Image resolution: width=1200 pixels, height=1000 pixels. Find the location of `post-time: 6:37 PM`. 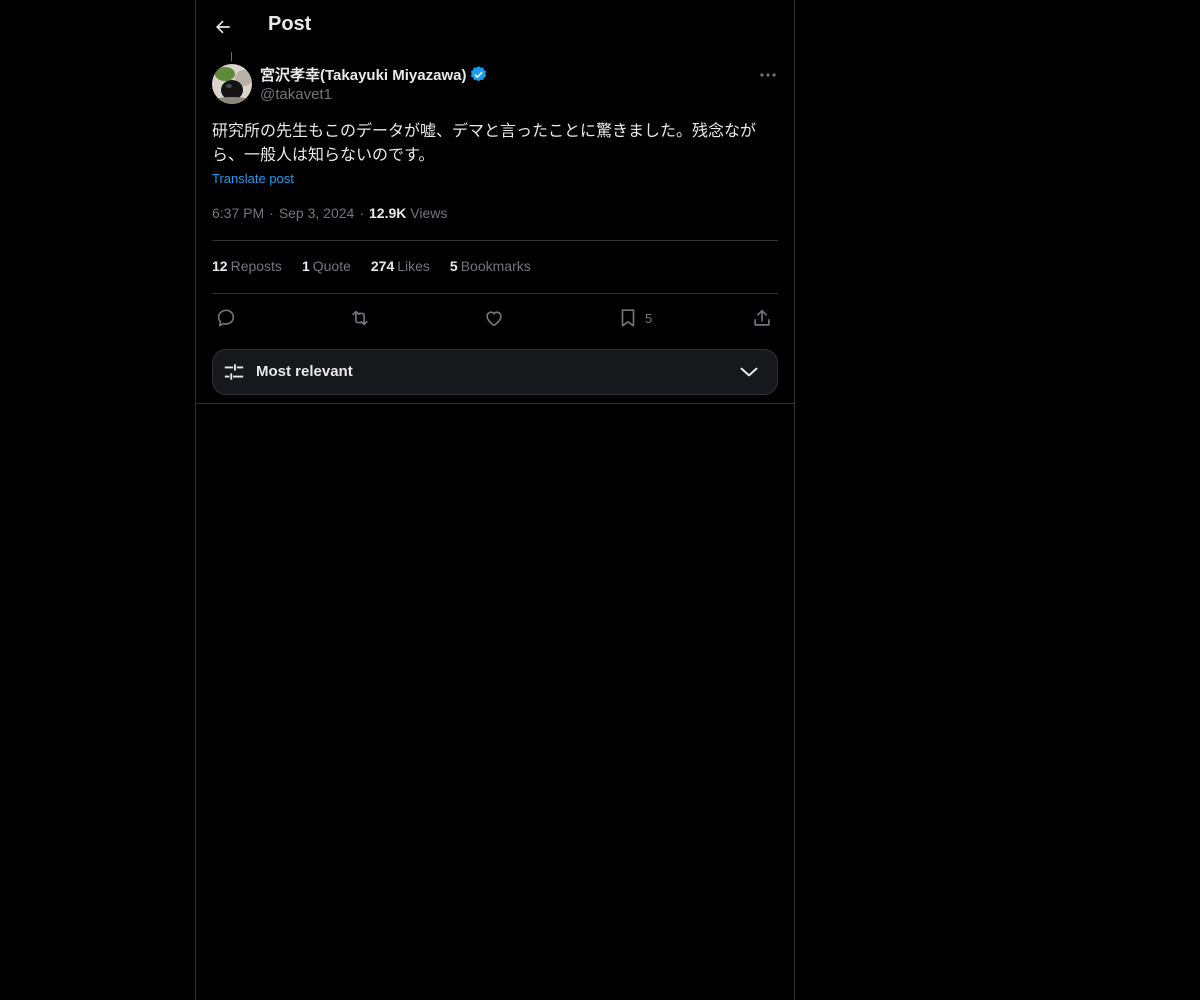

post-time: 6:37 PM is located at coordinates (238, 213).